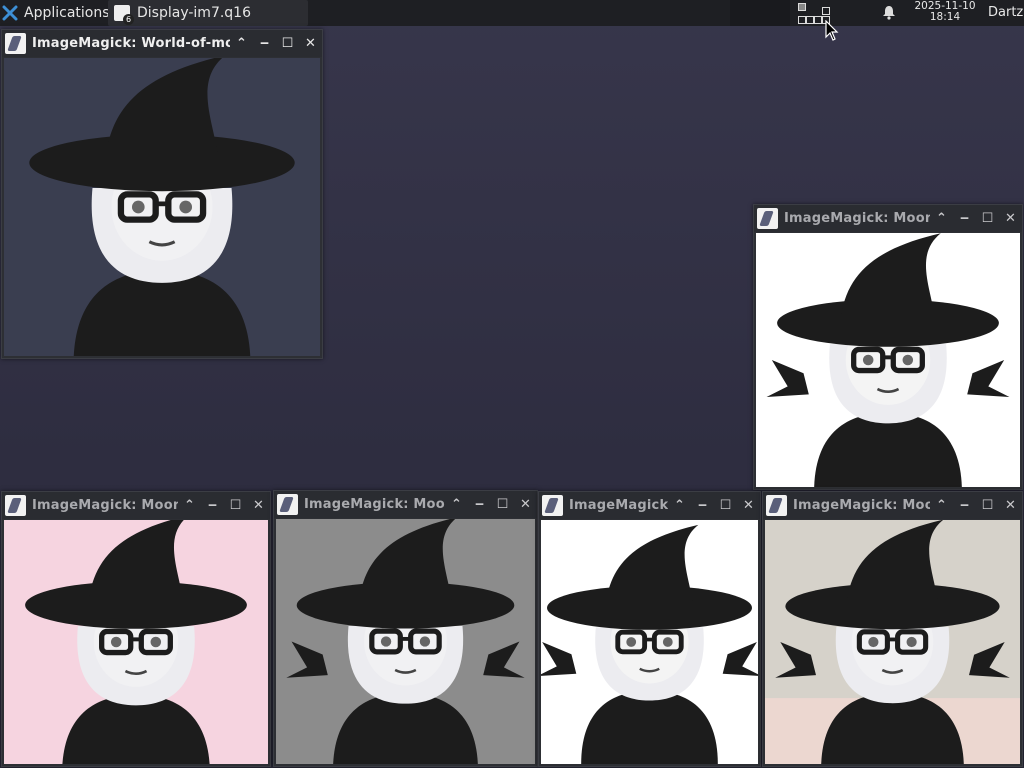  I want to click on applications-label: Applications, so click(67, 13).